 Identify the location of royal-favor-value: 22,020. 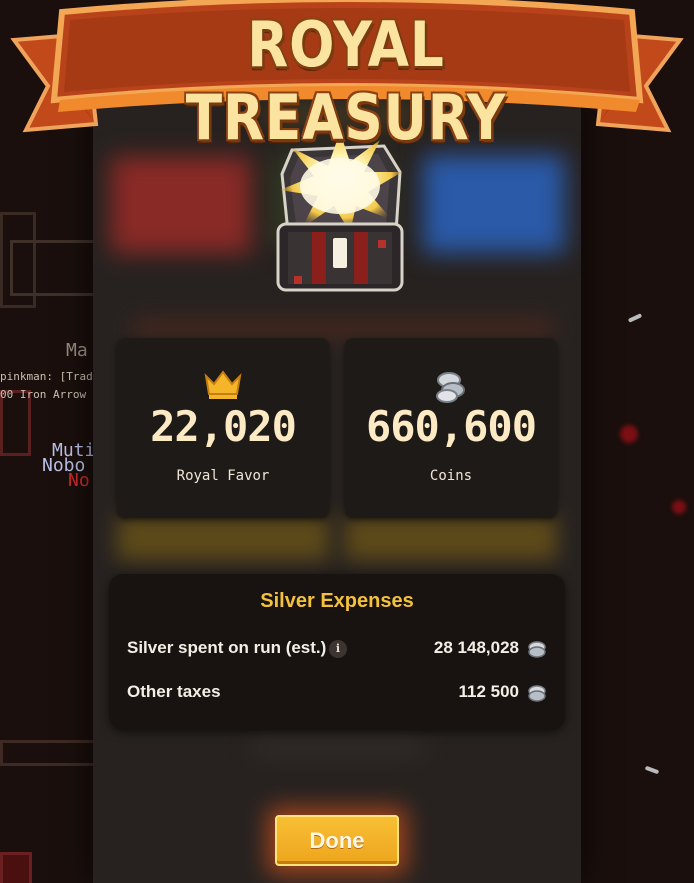
(223, 426).